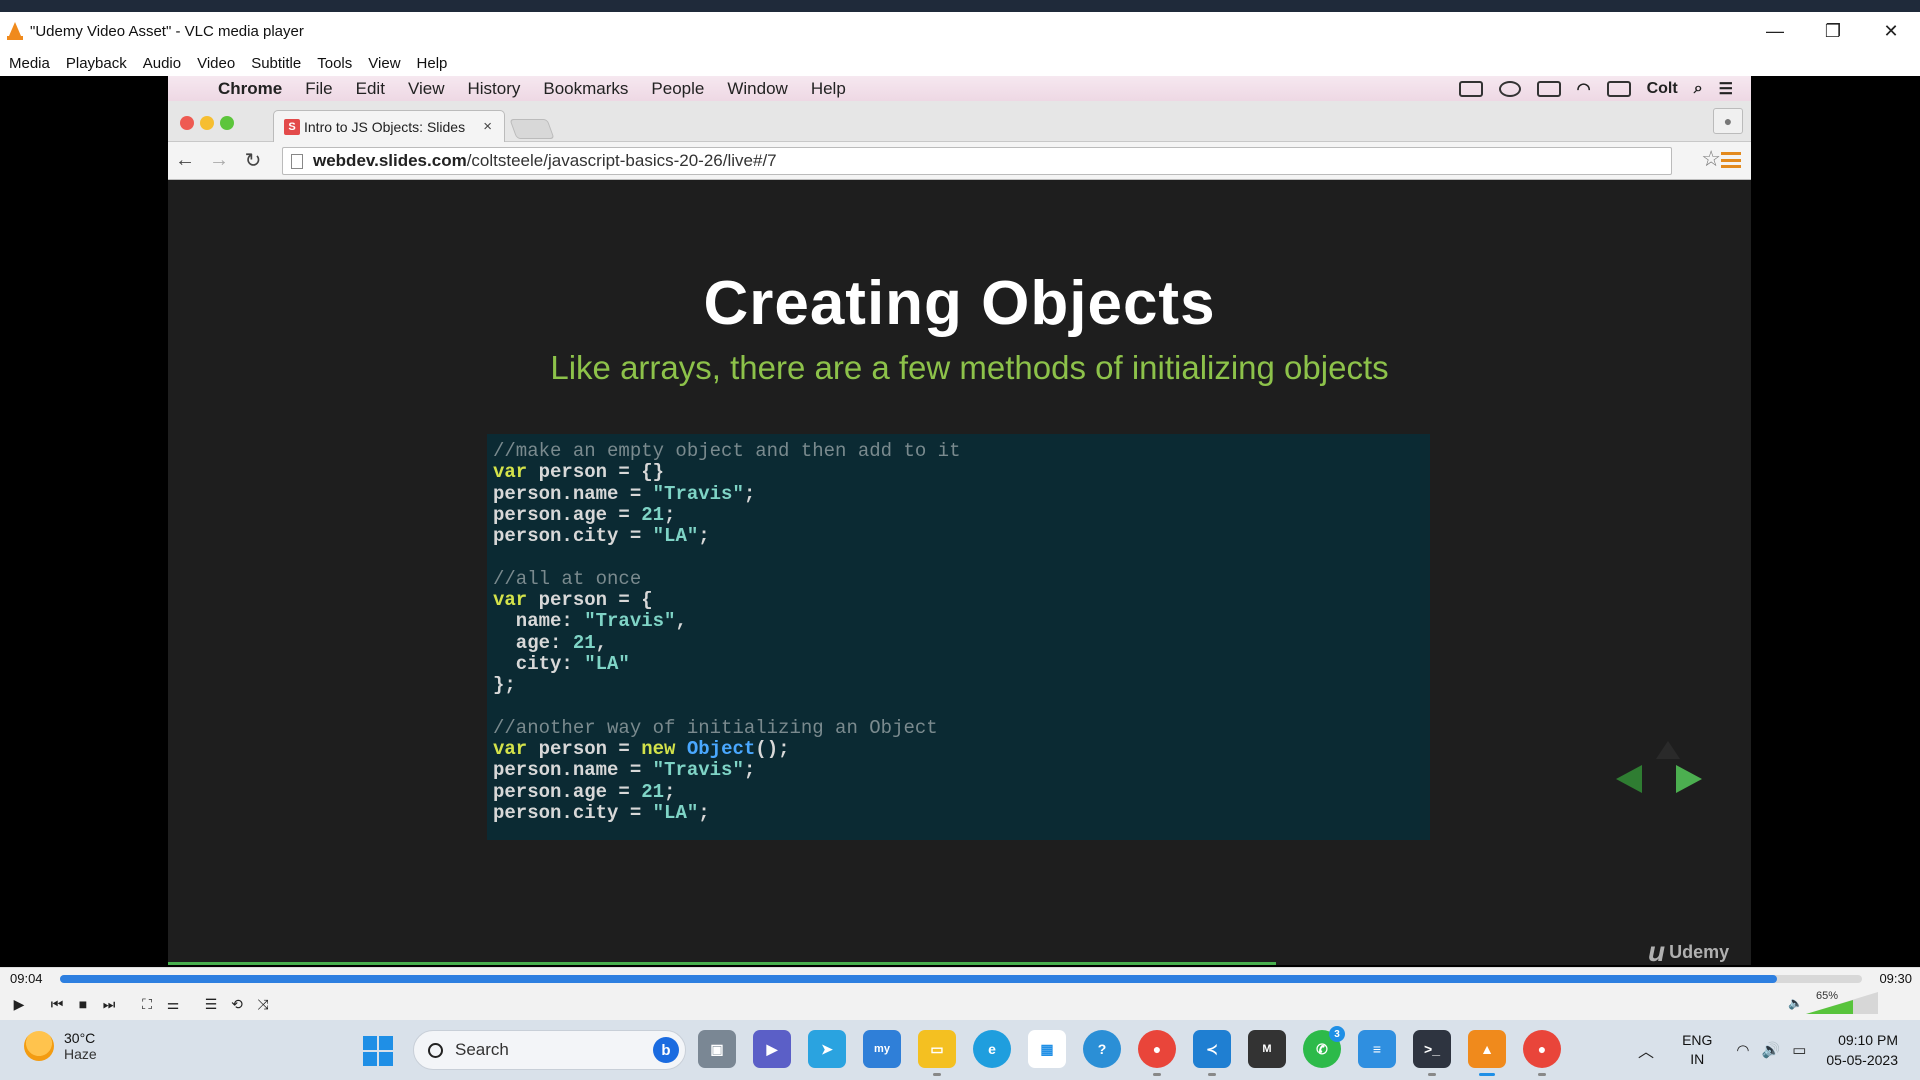 The height and width of the screenshot is (1080, 1920). What do you see at coordinates (1771, 1050) in the screenshot?
I see `volume-icon: 🔊` at bounding box center [1771, 1050].